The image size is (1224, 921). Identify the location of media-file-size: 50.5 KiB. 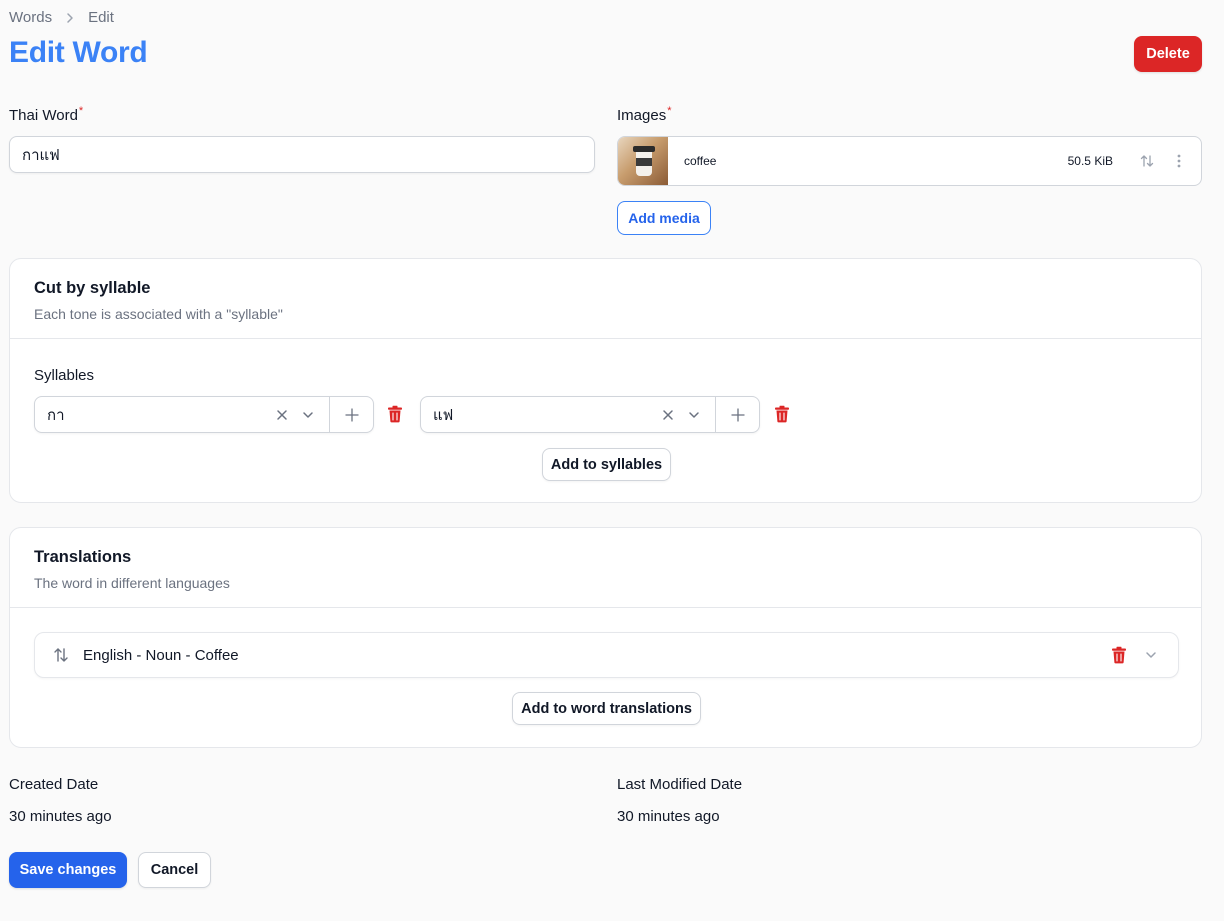
(1090, 161).